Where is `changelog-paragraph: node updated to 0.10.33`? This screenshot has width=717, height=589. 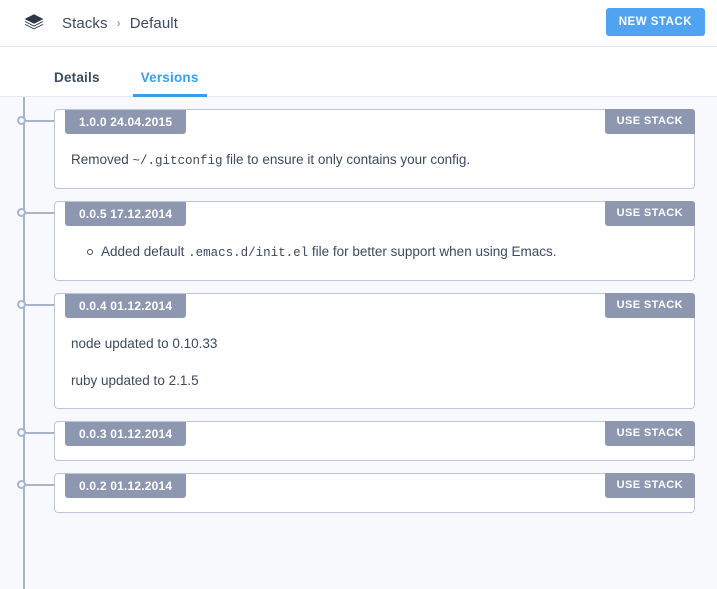 changelog-paragraph: node updated to 0.10.33 is located at coordinates (144, 344).